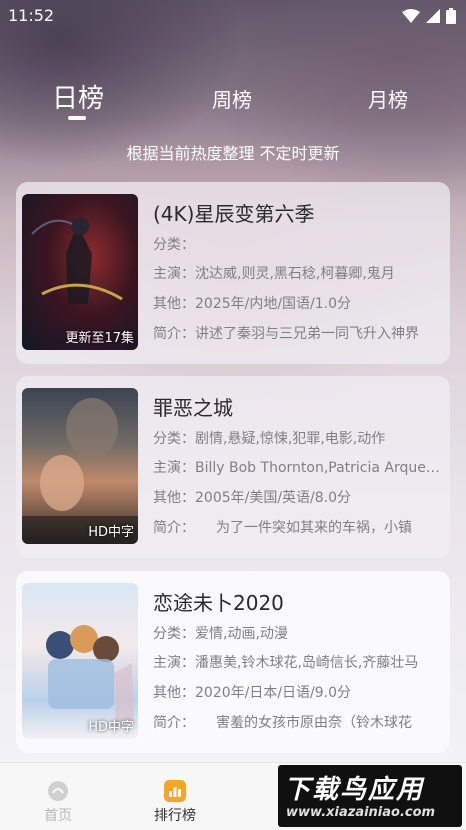 The image size is (466, 830). What do you see at coordinates (451, 16) in the screenshot?
I see `battery-icon` at bounding box center [451, 16].